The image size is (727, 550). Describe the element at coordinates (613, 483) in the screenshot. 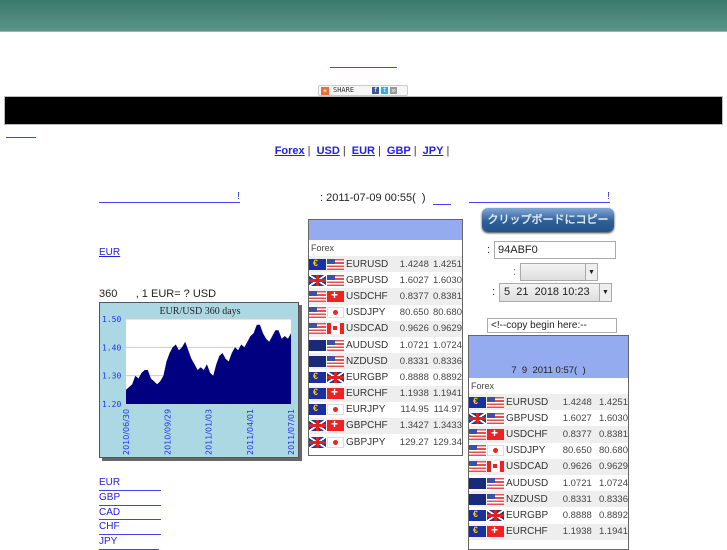

I see `ask-value: 1.0724` at that location.